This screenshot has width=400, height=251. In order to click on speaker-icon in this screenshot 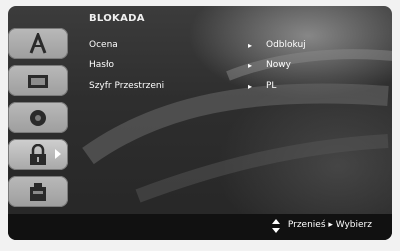, I will do `click(38, 118)`.